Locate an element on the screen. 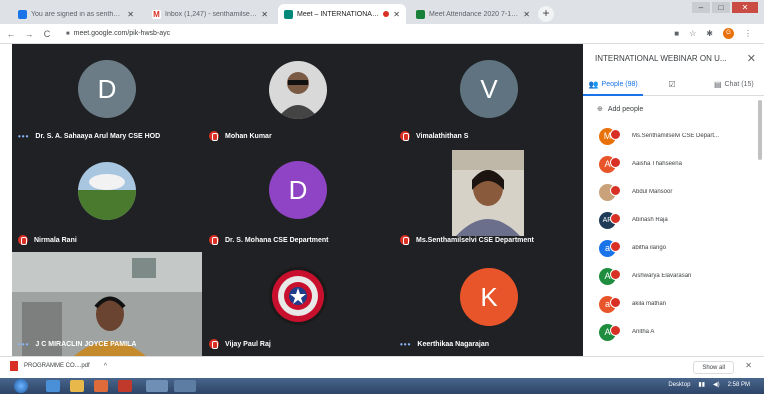  list-item: AR Abinash Raja is located at coordinates (679, 220).